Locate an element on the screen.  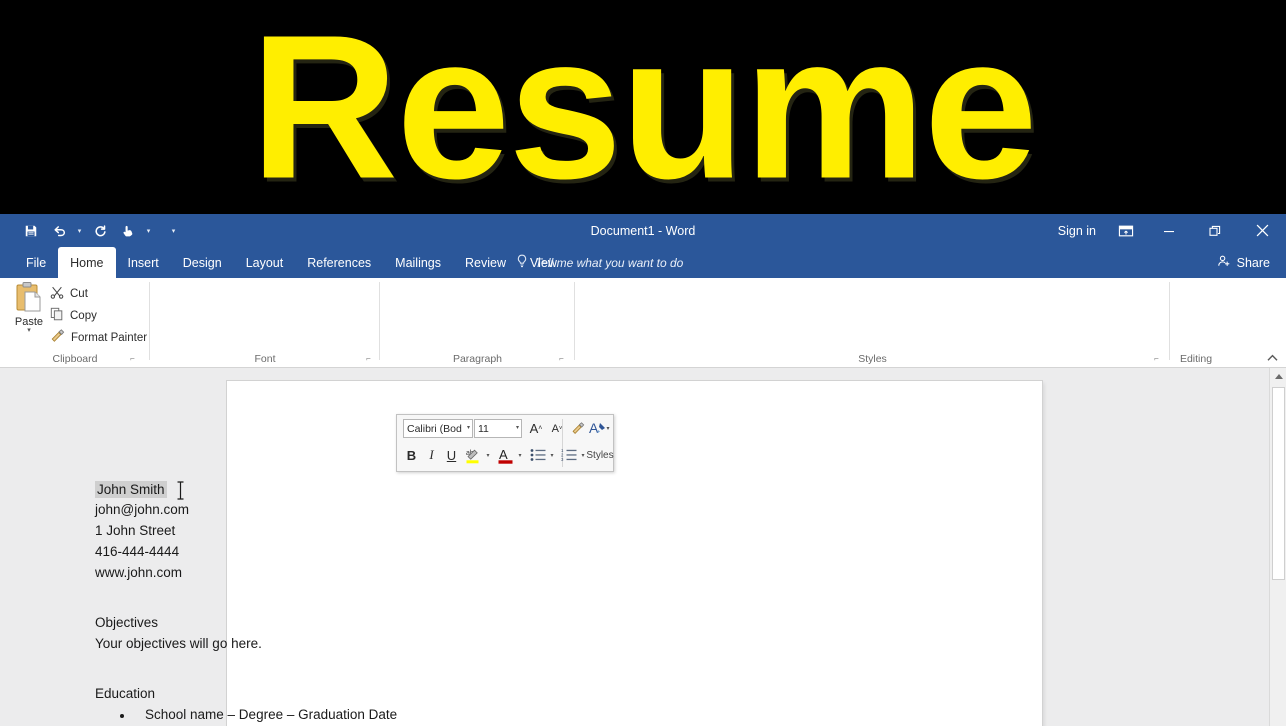
window-controls: Sign in is located at coordinates (1167, 230).